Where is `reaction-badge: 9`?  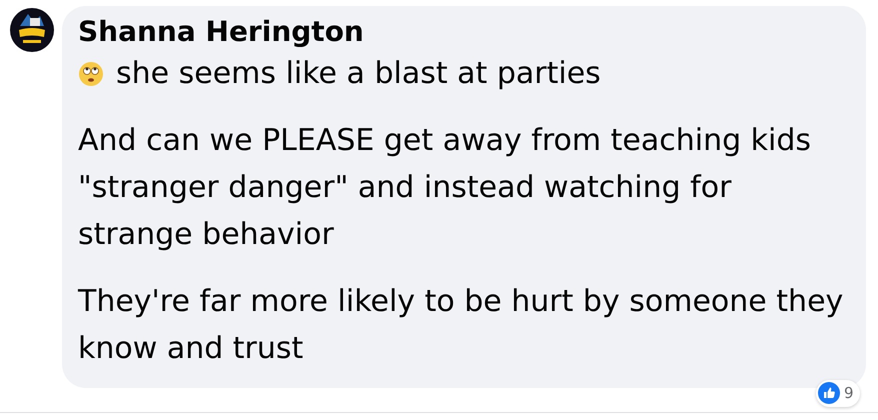
reaction-badge: 9 is located at coordinates (838, 393).